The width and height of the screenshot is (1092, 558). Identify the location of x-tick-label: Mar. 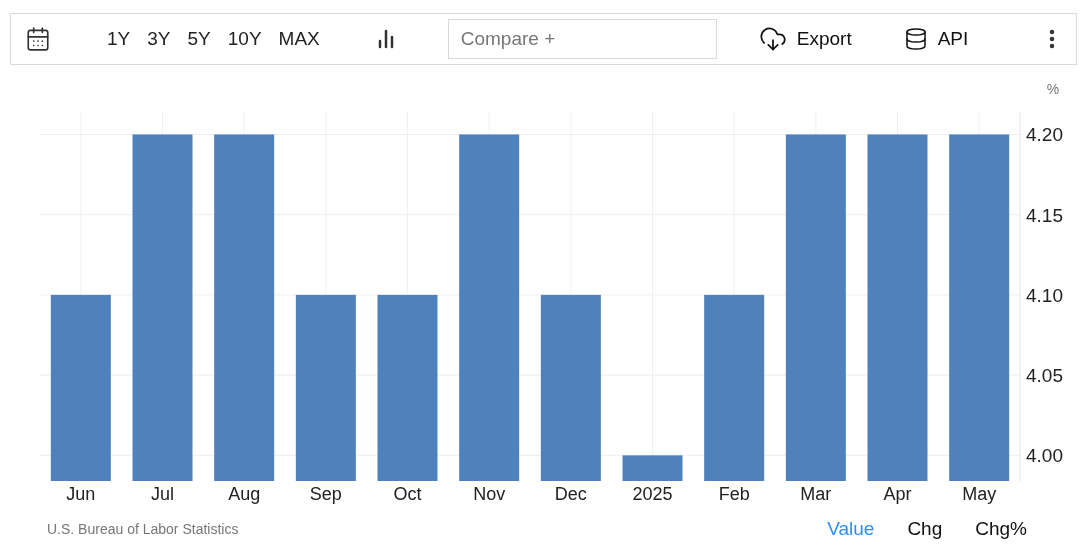
(816, 494).